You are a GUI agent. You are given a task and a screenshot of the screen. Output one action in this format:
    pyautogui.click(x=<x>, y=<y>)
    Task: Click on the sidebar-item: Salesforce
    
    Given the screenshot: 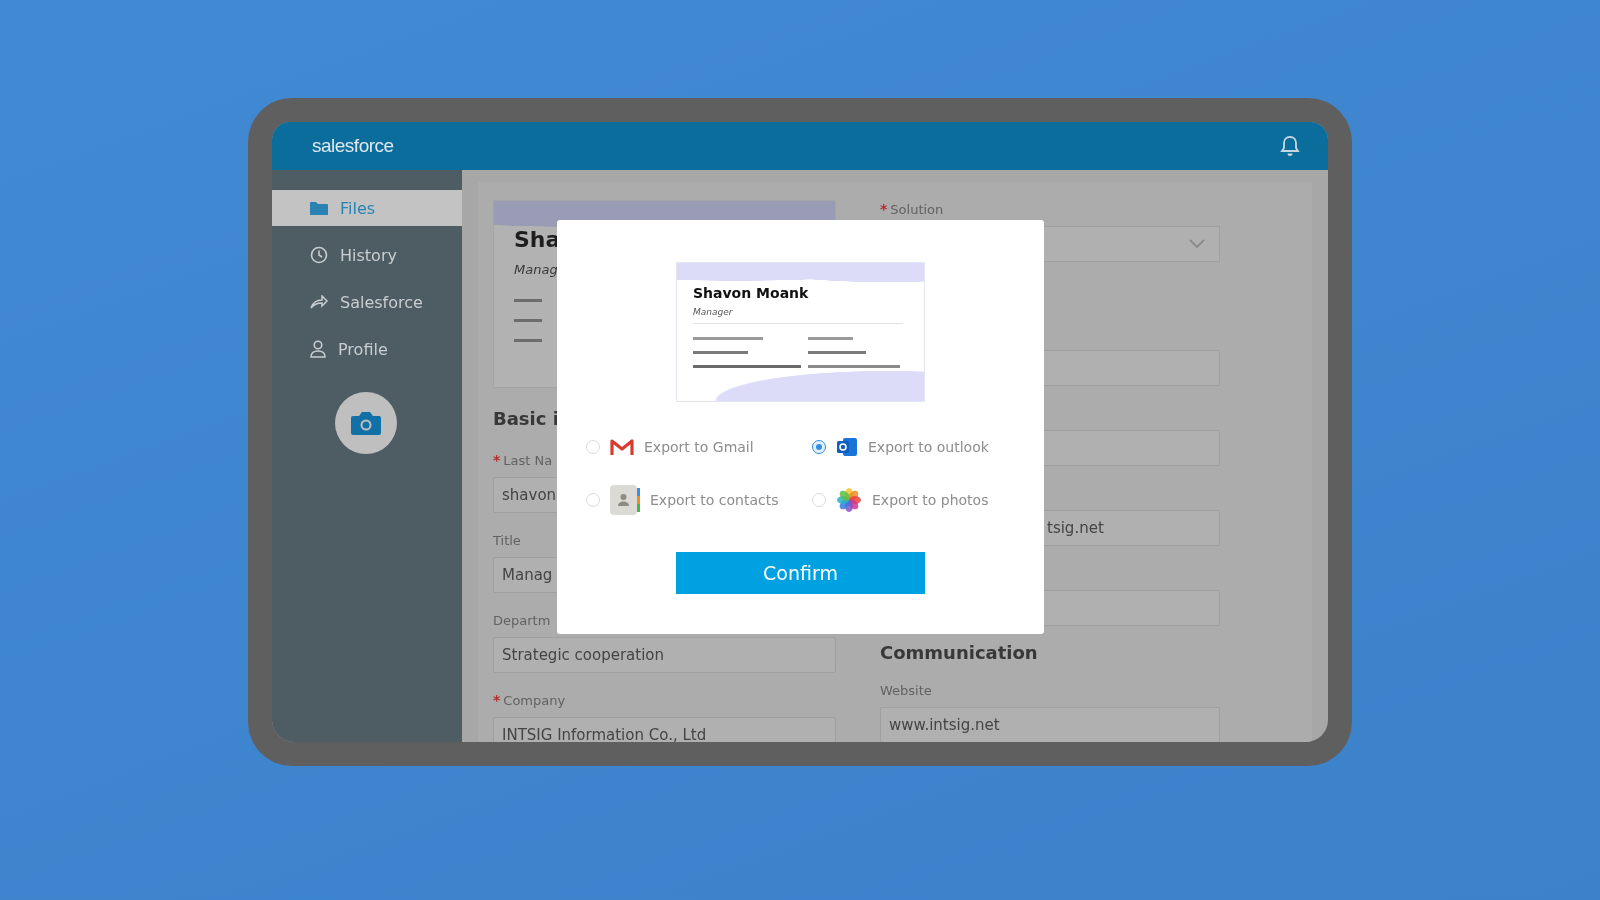 What is the action you would take?
    pyautogui.click(x=367, y=302)
    